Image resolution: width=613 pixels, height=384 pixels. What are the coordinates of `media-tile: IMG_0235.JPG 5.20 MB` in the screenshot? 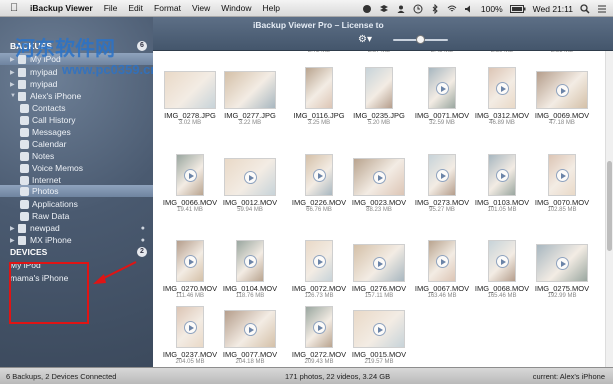 It's located at (379, 97).